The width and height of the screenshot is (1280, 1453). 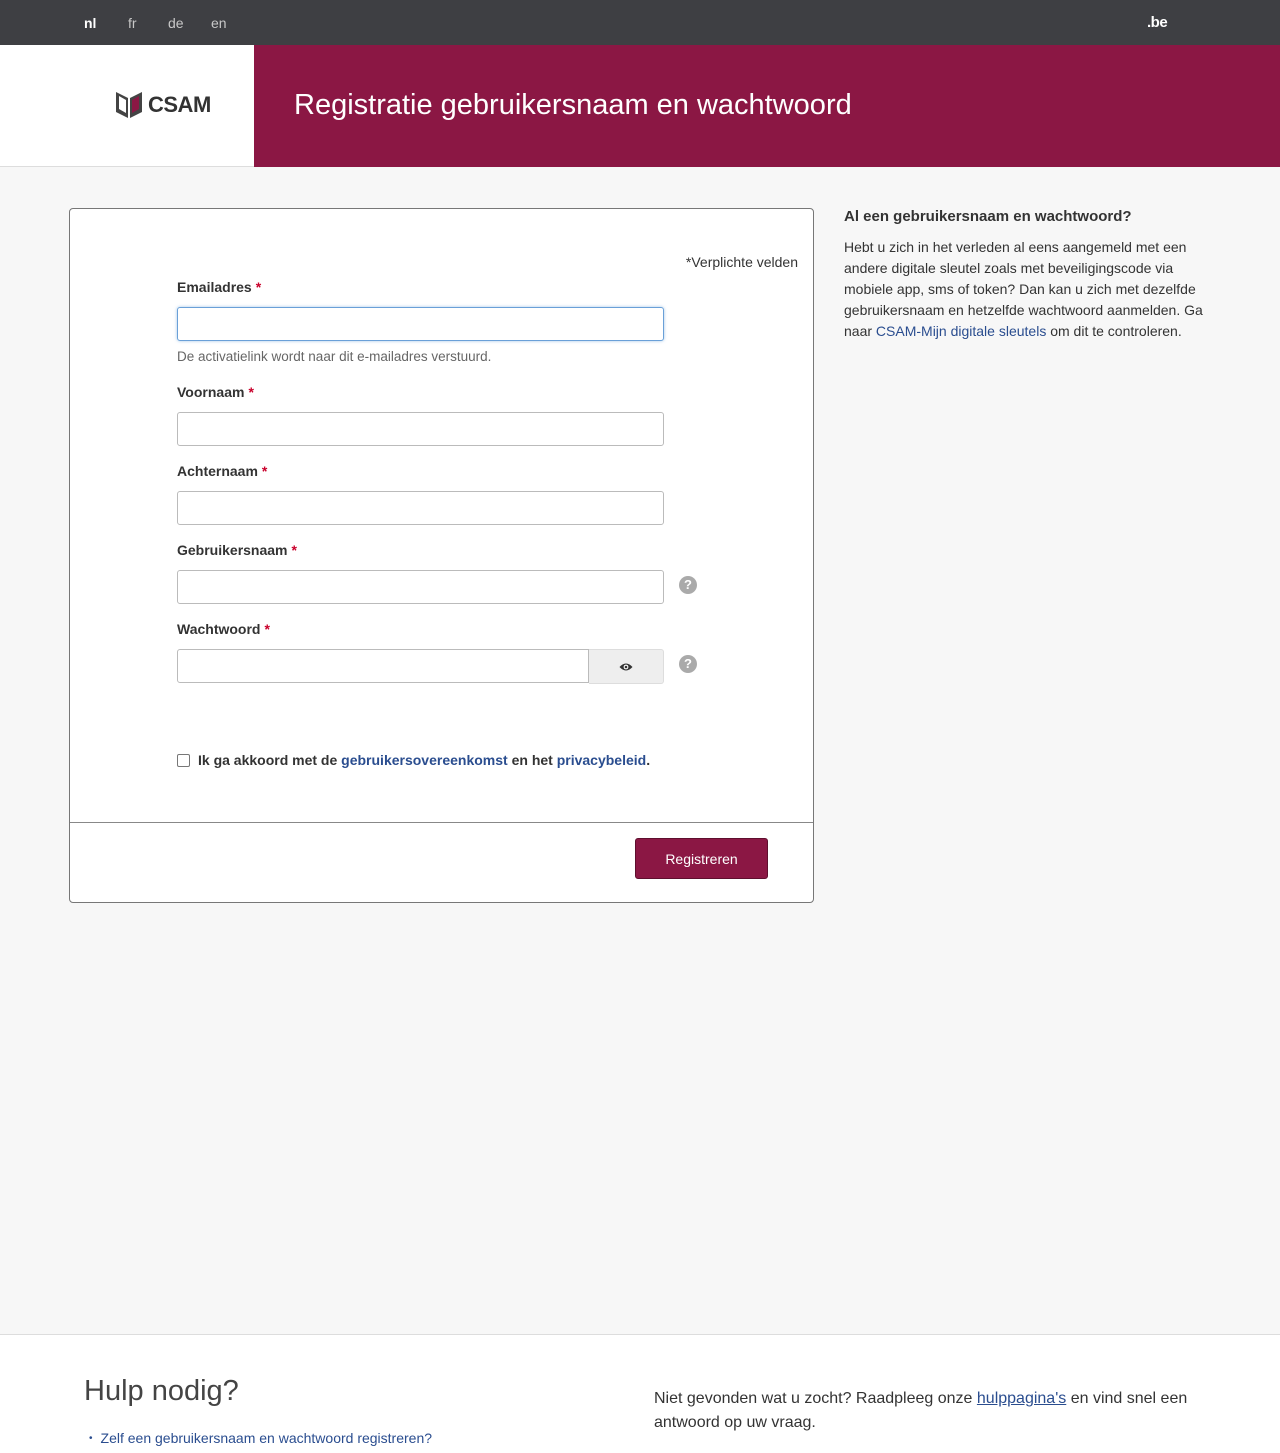 I want to click on page-title: Registratie gebruikersnaam en wachtwoord, so click(x=573, y=105).